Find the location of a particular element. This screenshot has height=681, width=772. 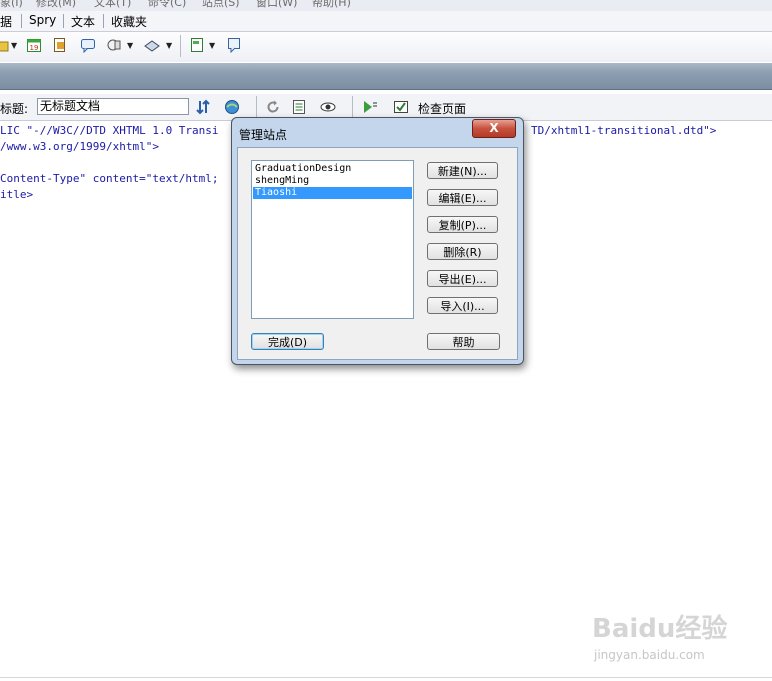

watermark: Baidu经验 jingyan.baidu.com is located at coordinates (663, 635).